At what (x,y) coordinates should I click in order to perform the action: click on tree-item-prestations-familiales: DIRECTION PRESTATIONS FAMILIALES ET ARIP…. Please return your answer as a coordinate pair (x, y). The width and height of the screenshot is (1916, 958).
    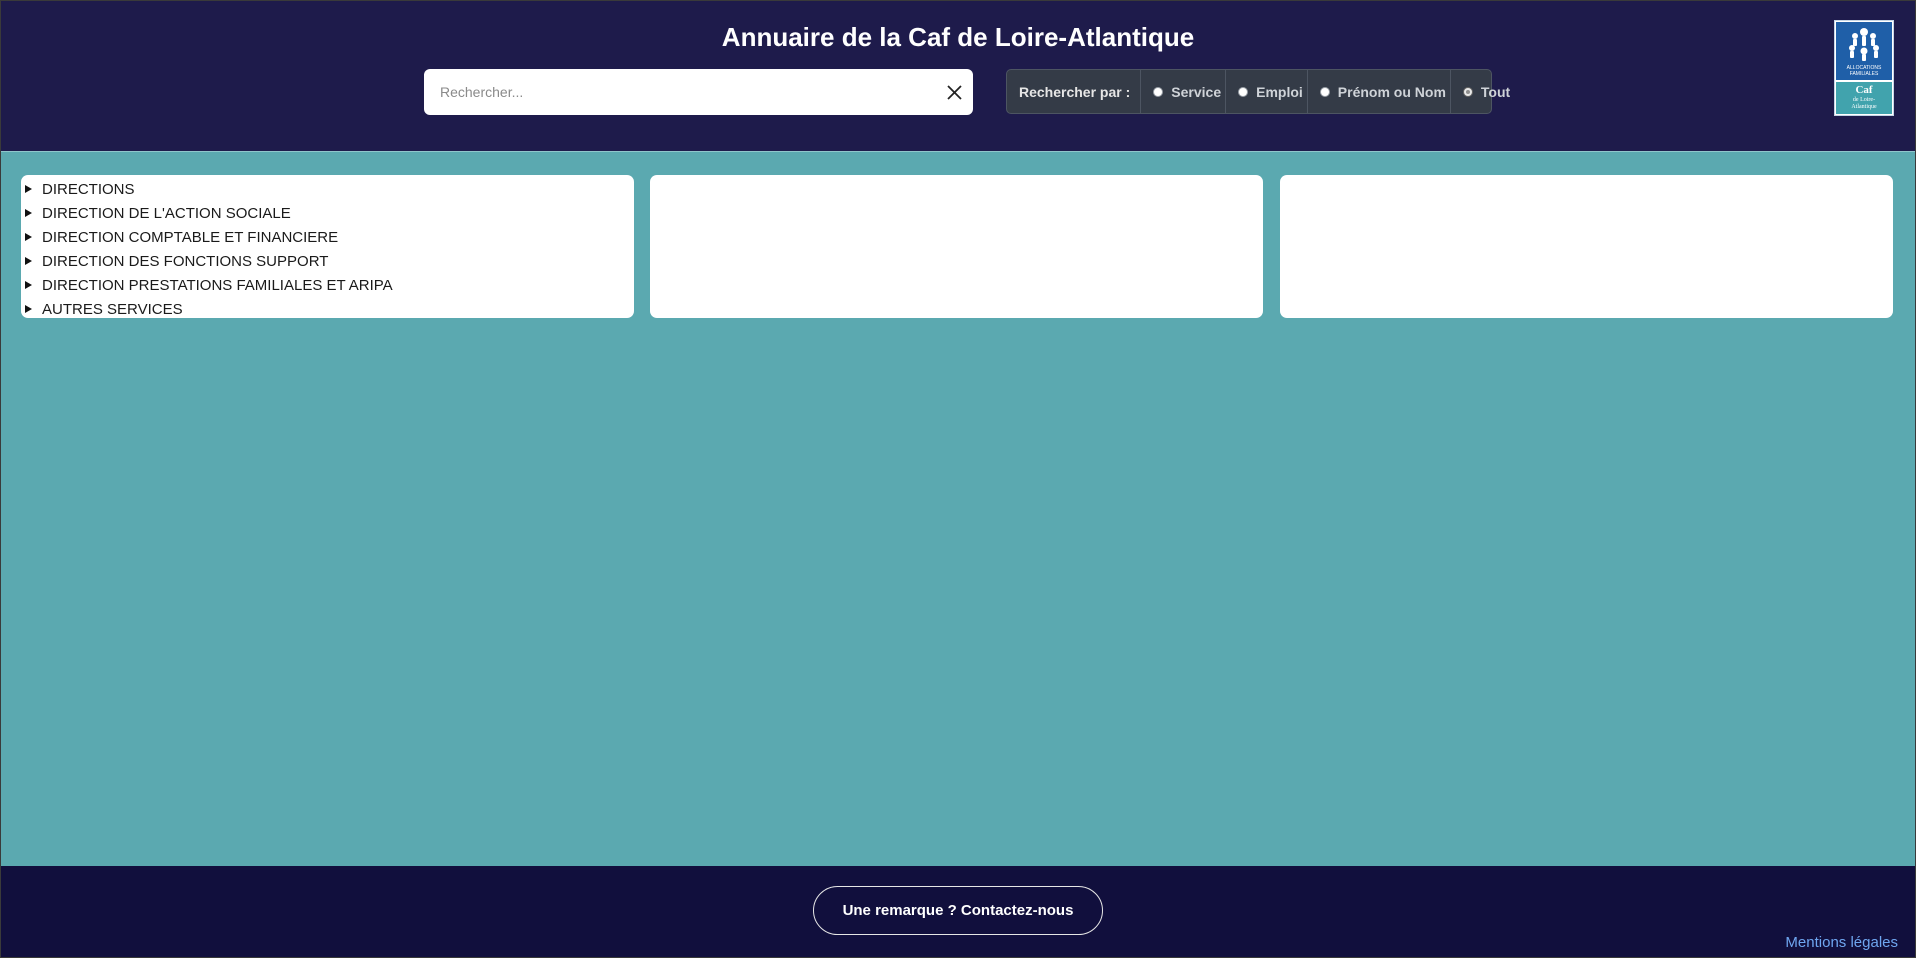
    Looking at the image, I should click on (327, 286).